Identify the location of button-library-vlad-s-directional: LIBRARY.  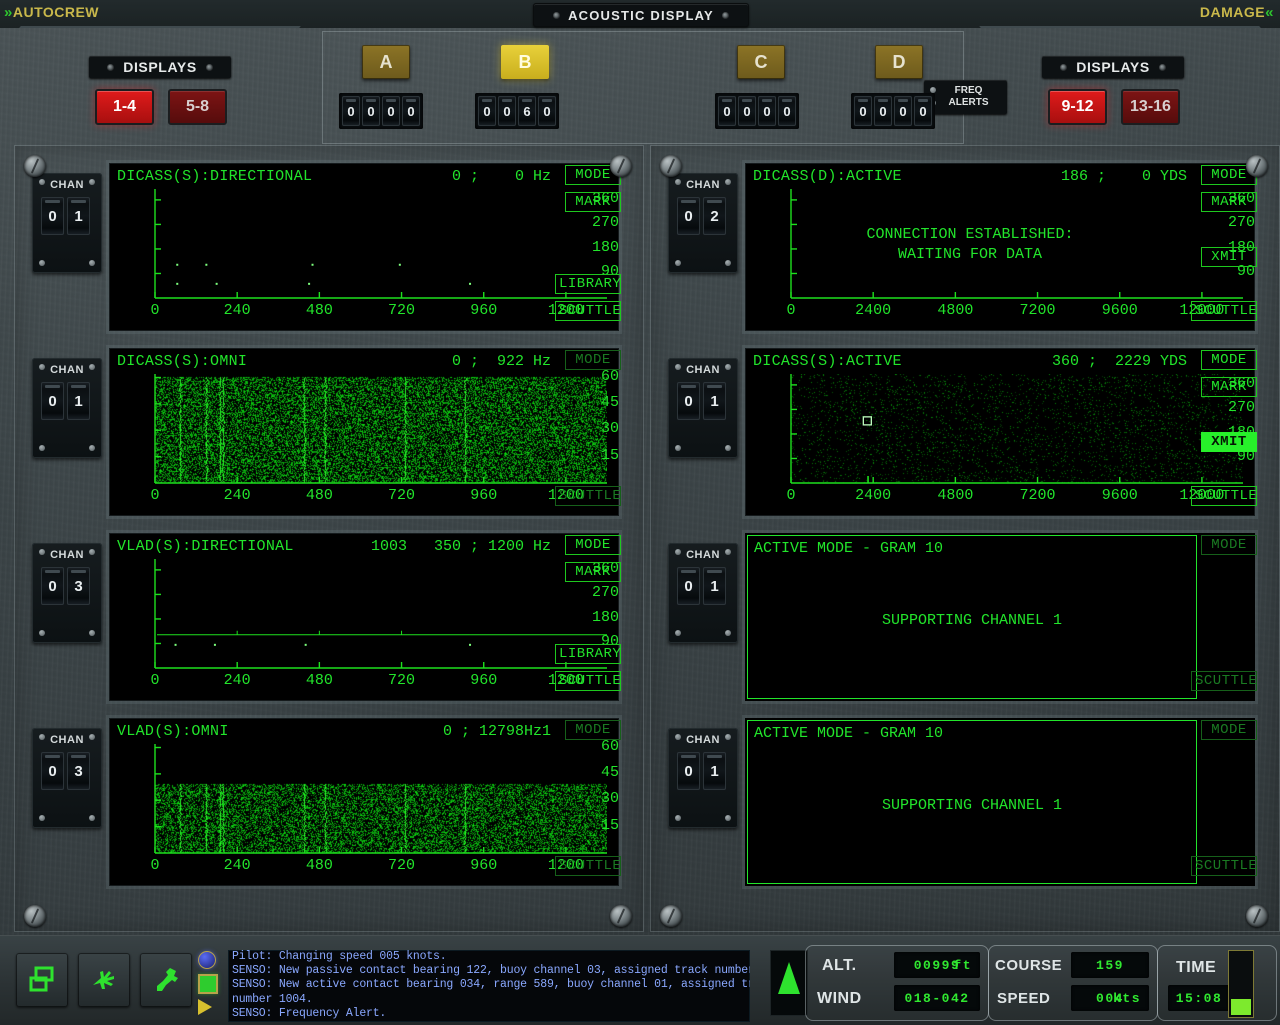
(588, 654).